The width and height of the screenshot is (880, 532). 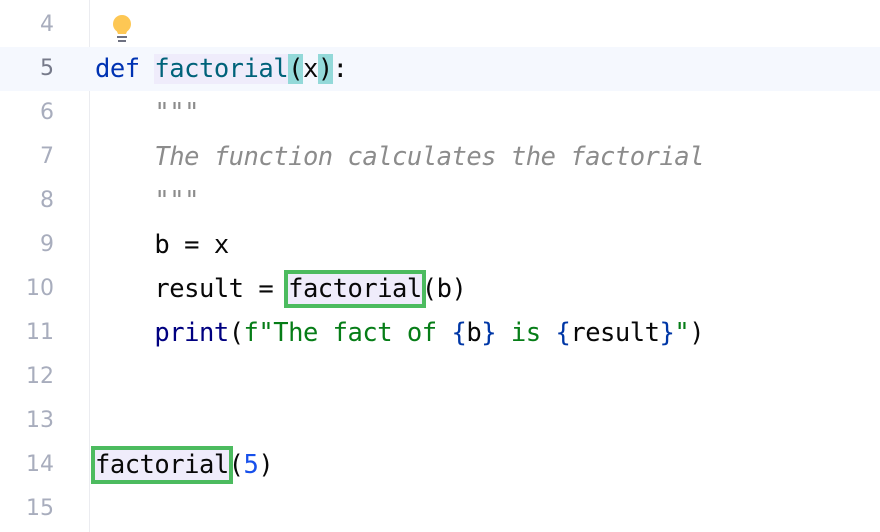 What do you see at coordinates (444, 289) in the screenshot?
I see `code-token: (b)` at bounding box center [444, 289].